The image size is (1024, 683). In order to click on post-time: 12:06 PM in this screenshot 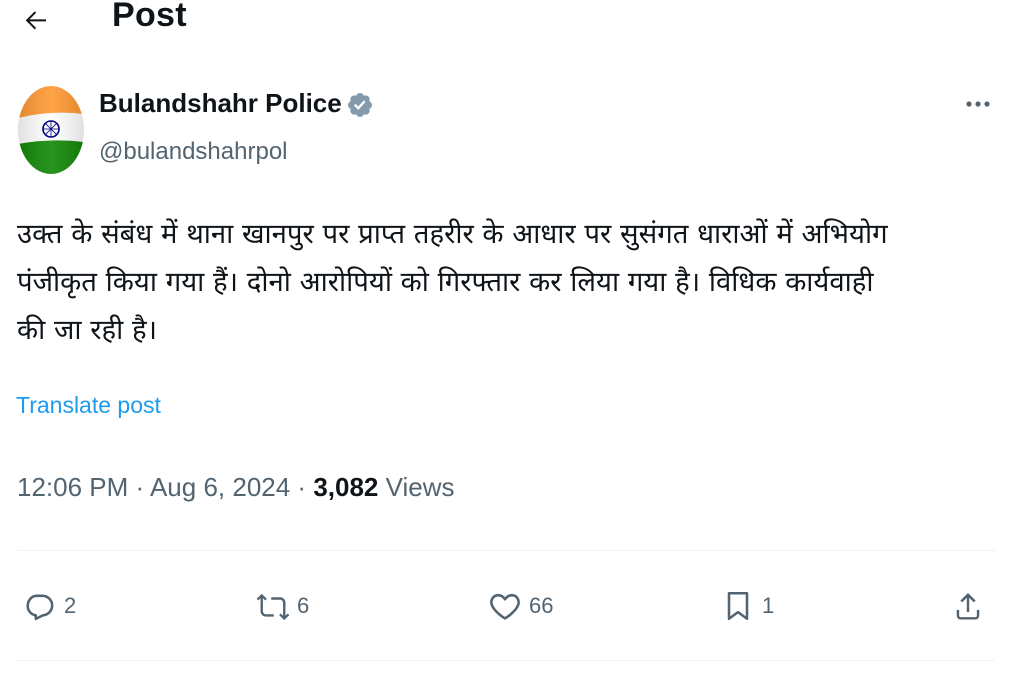, I will do `click(72, 487)`.